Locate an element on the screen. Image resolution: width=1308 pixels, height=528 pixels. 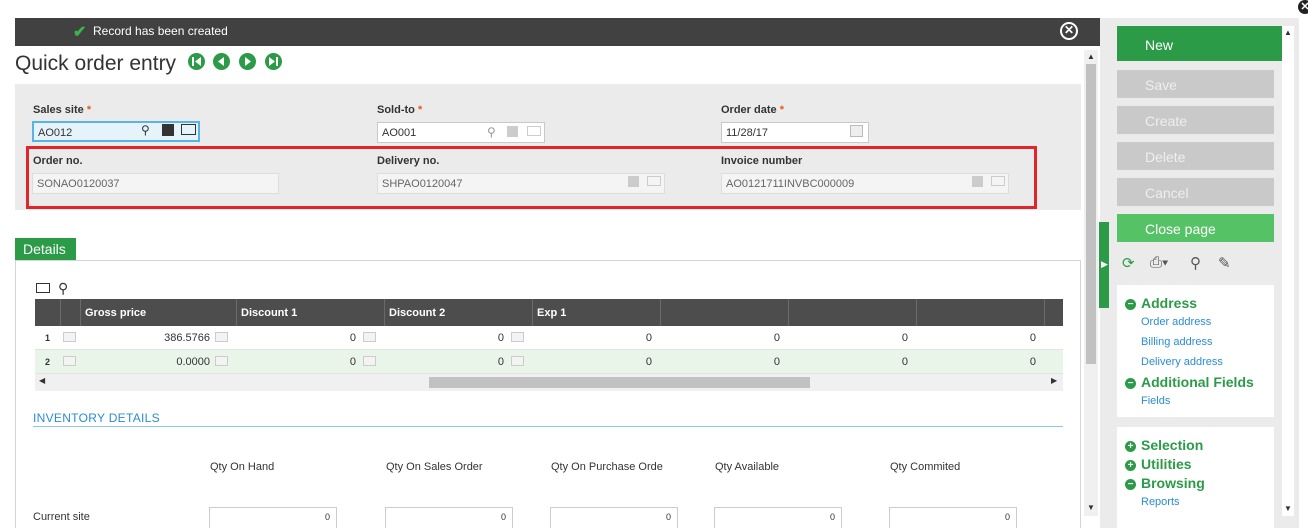
link-order-address: Order address is located at coordinates (1176, 322).